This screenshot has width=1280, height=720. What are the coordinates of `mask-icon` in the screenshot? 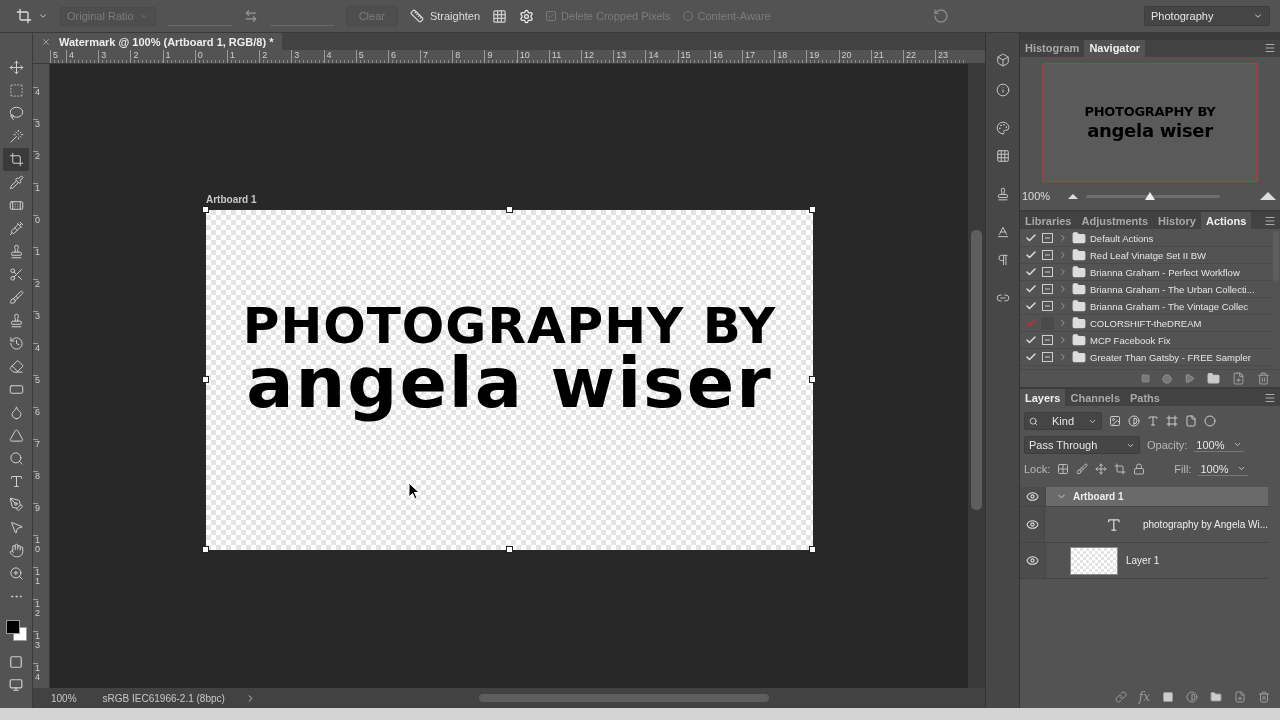 It's located at (1168, 697).